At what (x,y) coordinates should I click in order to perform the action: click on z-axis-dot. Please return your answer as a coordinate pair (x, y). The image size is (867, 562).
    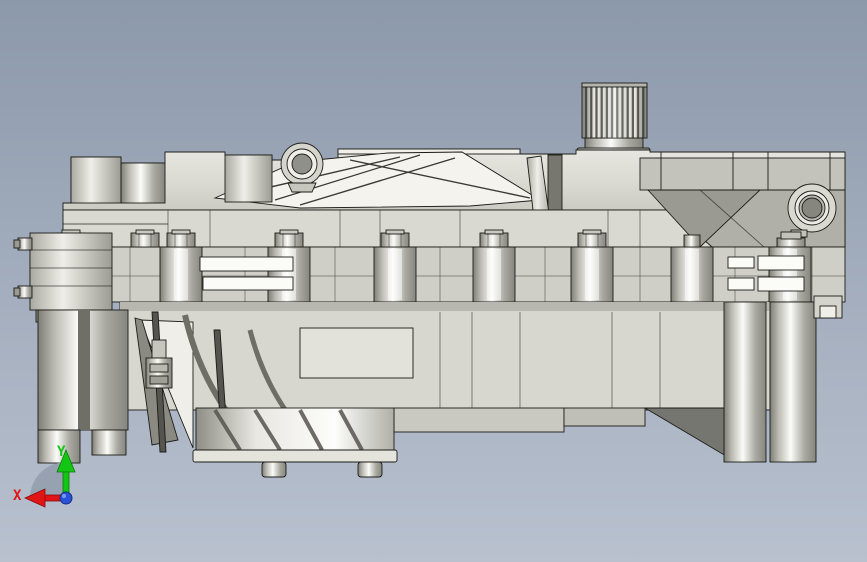
    Looking at the image, I should click on (66, 498).